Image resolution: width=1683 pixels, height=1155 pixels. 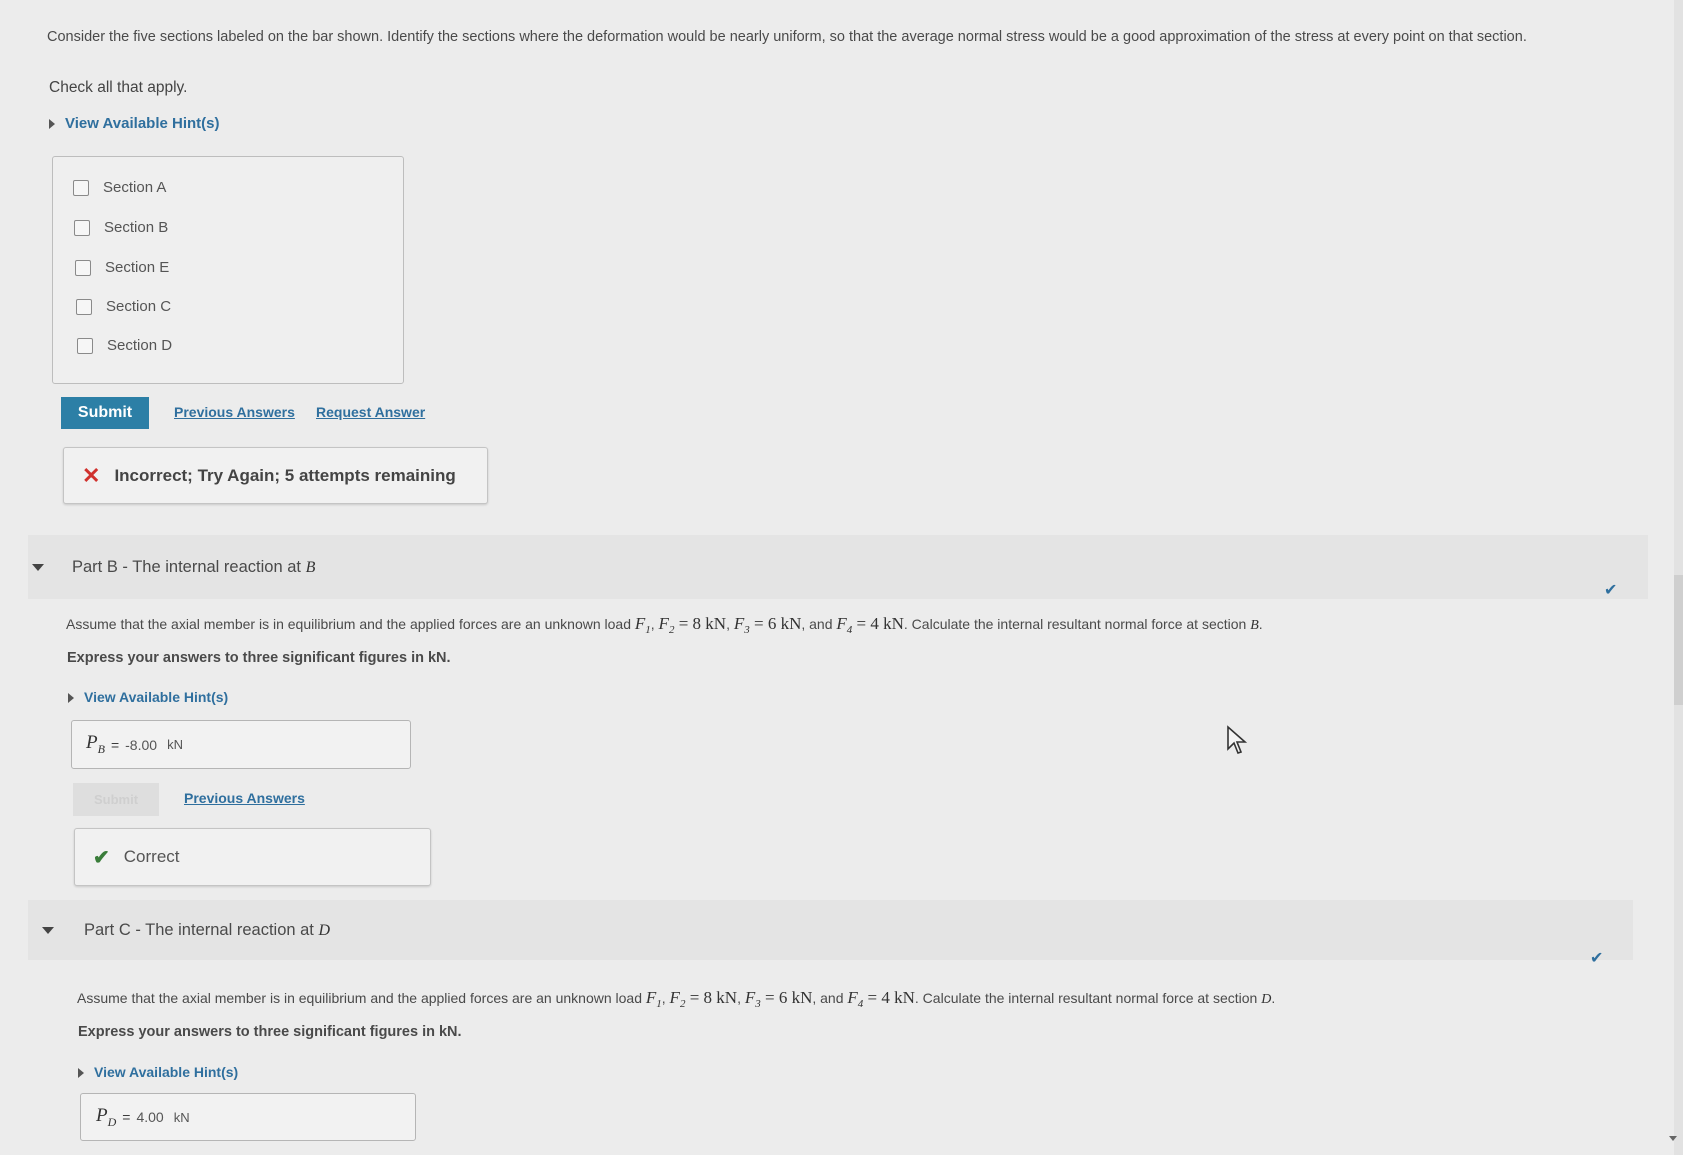 What do you see at coordinates (141, 744) in the screenshot?
I see `answer-value: -8.00` at bounding box center [141, 744].